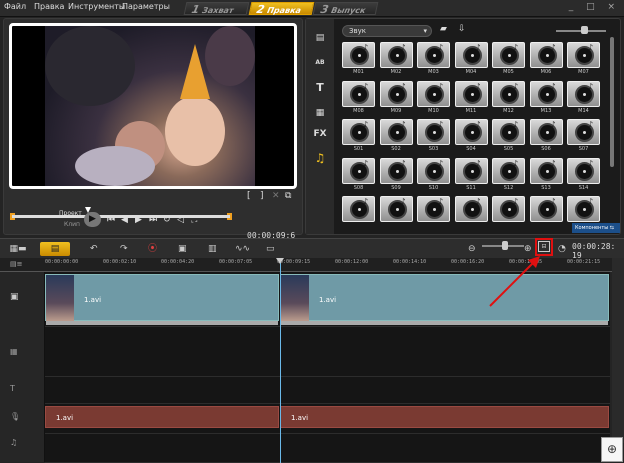 This screenshot has height=463, width=624. Describe the element at coordinates (583, 59) in the screenshot. I see `audio-clip-thumbnail: ♪ M07` at that location.